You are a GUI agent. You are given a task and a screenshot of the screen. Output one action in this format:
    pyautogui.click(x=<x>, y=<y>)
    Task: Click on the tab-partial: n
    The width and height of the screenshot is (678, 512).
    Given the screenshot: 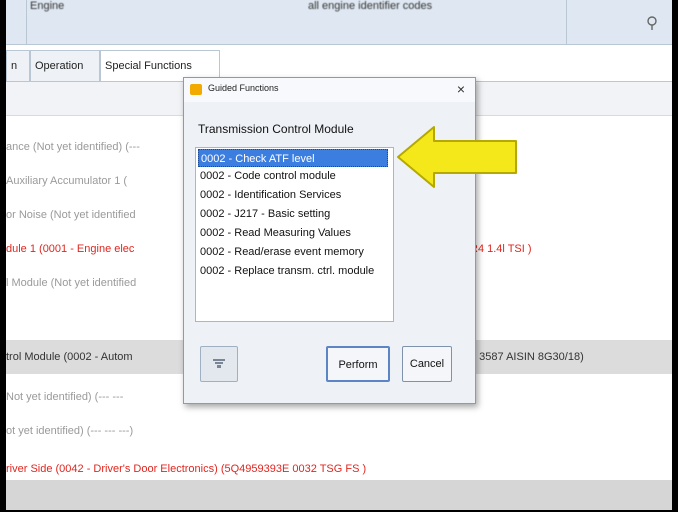 What is the action you would take?
    pyautogui.click(x=18, y=65)
    